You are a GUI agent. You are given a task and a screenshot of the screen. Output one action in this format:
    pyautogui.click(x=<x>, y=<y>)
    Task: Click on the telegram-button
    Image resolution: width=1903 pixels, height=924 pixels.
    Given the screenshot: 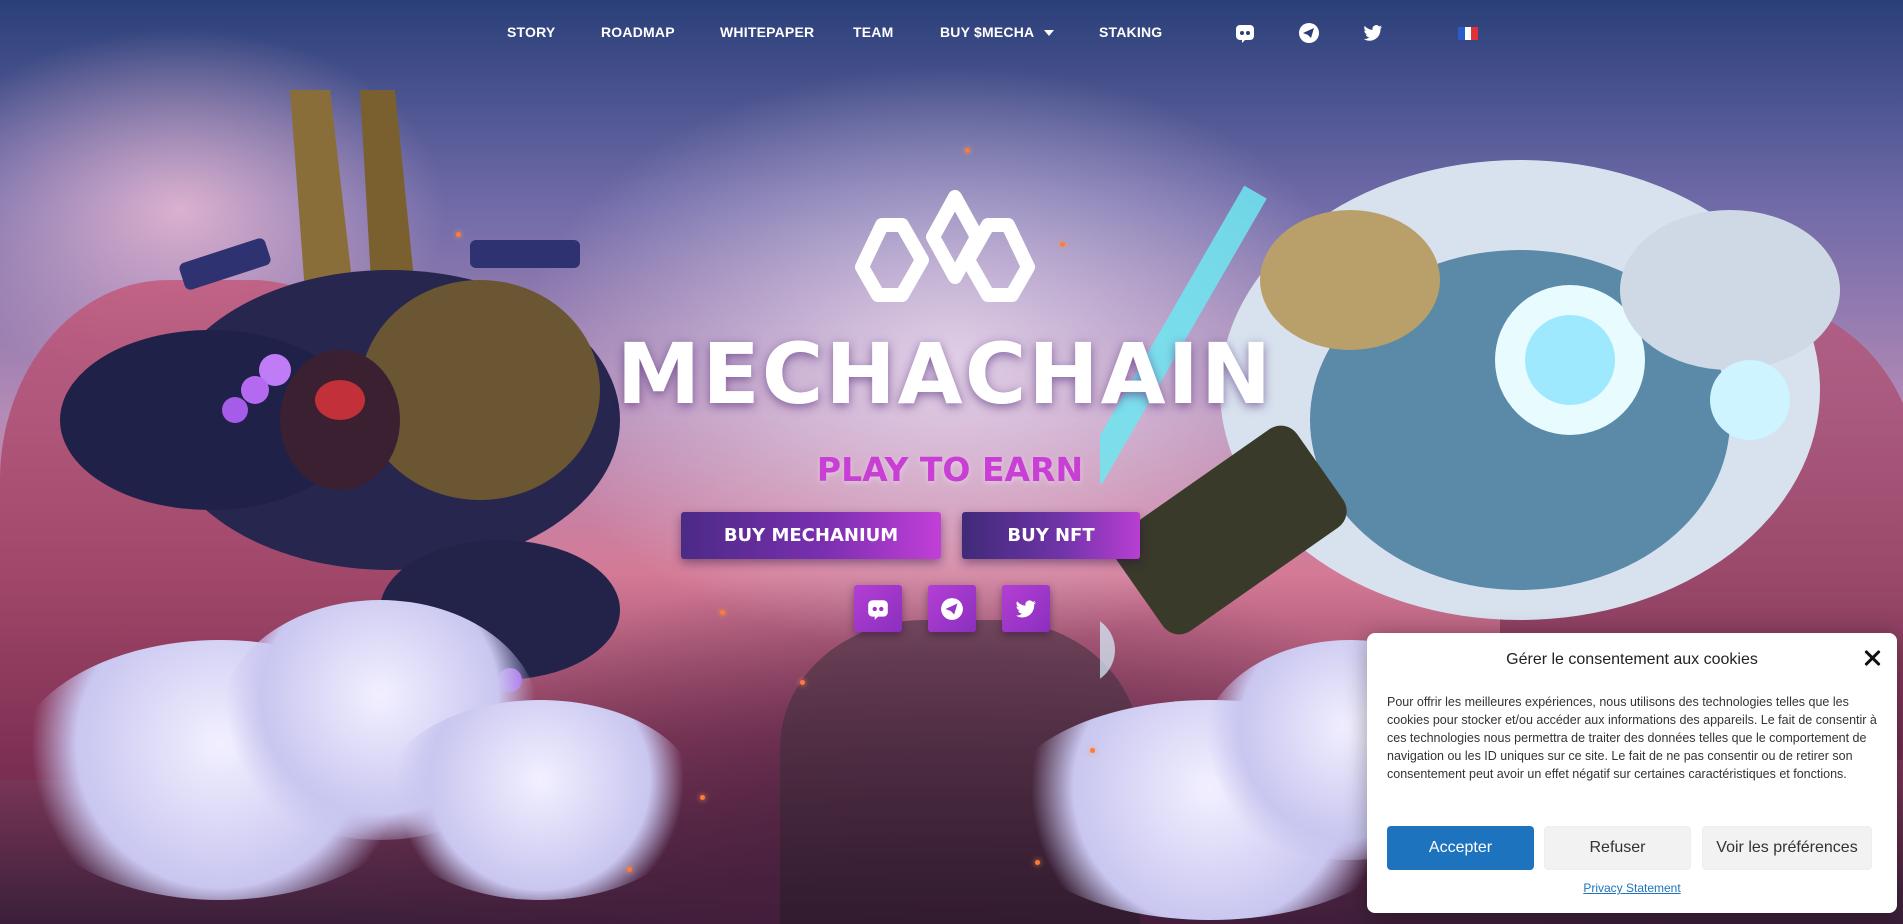 What is the action you would take?
    pyautogui.click(x=952, y=608)
    